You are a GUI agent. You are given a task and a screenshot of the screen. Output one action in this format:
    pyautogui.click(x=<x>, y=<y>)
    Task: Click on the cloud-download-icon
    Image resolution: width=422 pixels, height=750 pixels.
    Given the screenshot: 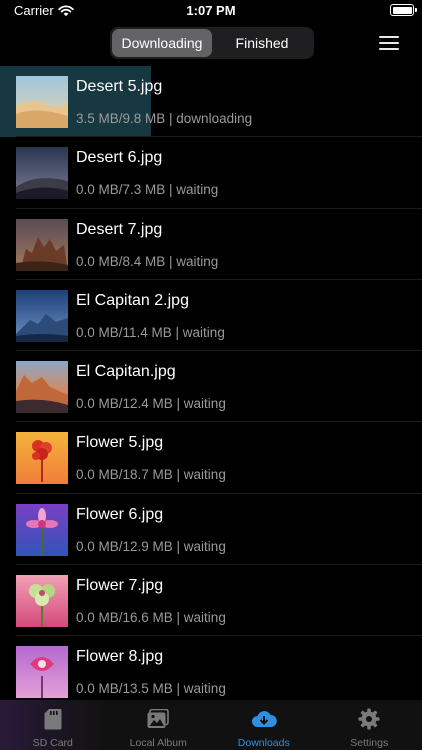 What is the action you would take?
    pyautogui.click(x=264, y=719)
    